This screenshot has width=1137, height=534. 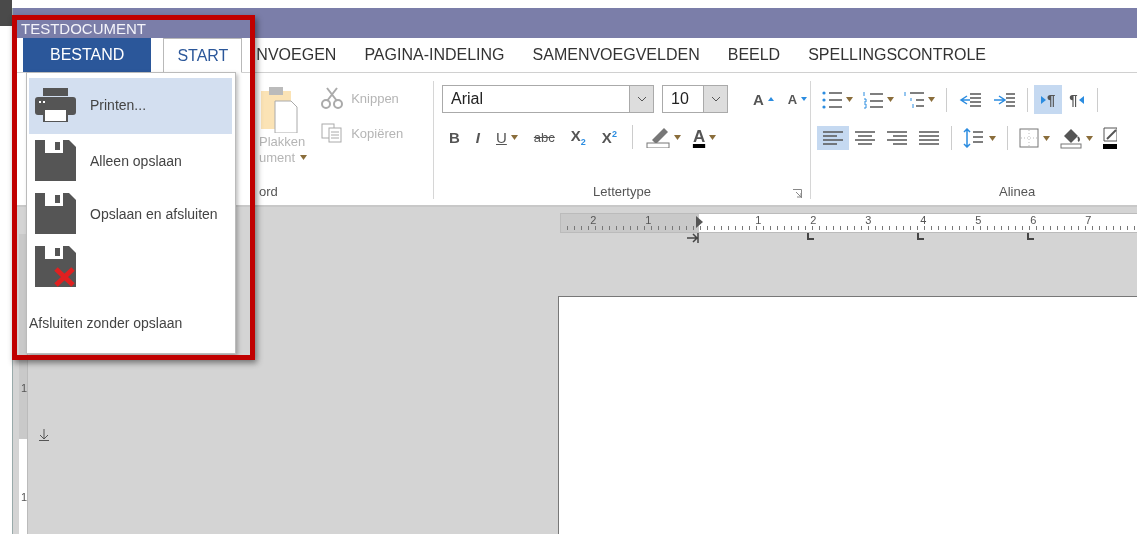 What do you see at coordinates (55, 266) in the screenshot?
I see `floppy-disk-x-icon` at bounding box center [55, 266].